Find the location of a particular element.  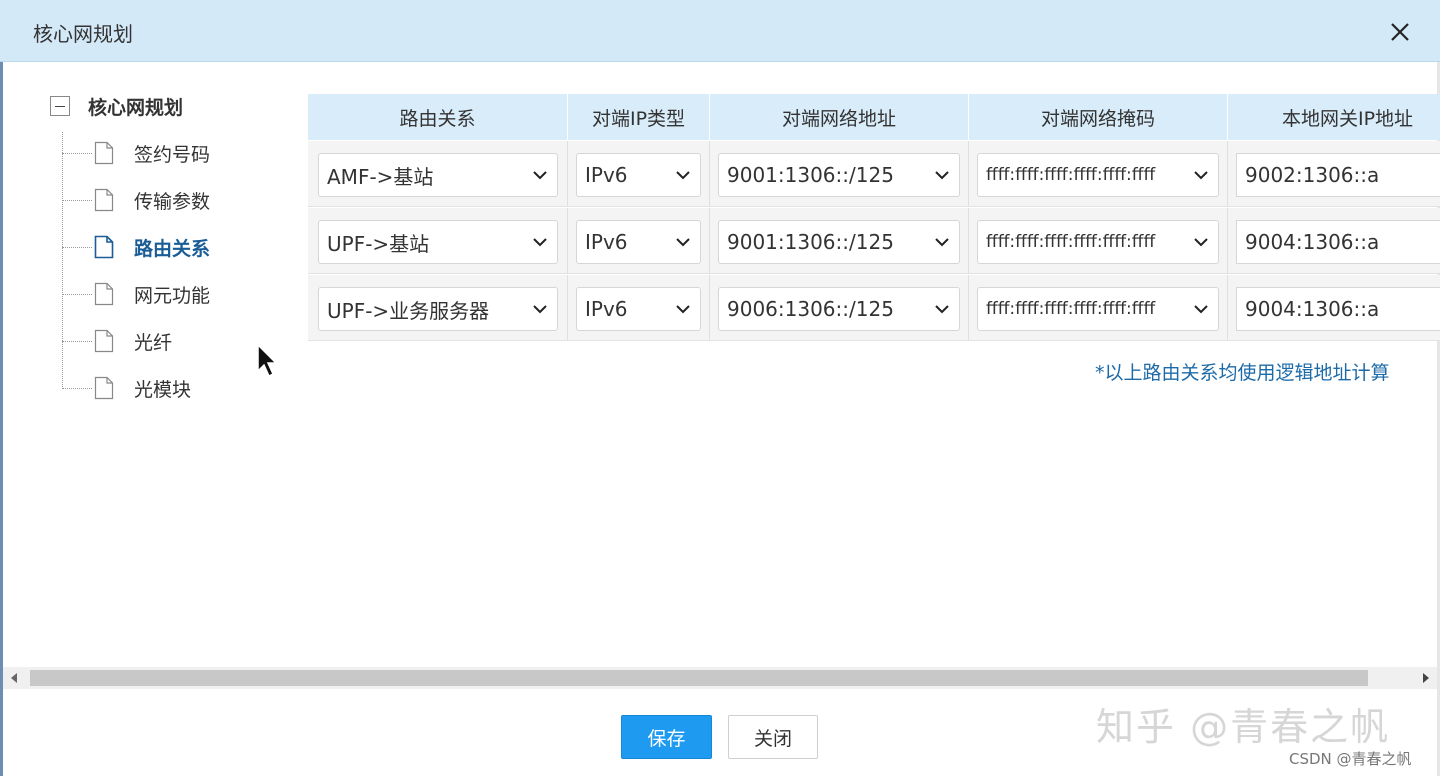

tree-item-ne-function: 网元功能 is located at coordinates (136, 294).